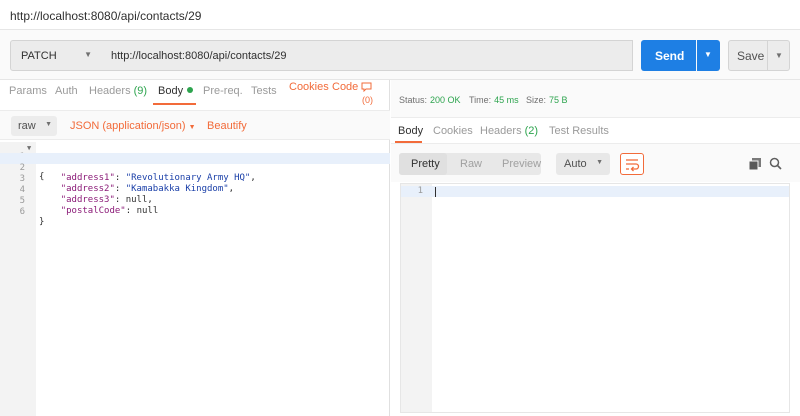  Describe the element at coordinates (521, 164) in the screenshot. I see `view-preview-button: Preview` at that location.